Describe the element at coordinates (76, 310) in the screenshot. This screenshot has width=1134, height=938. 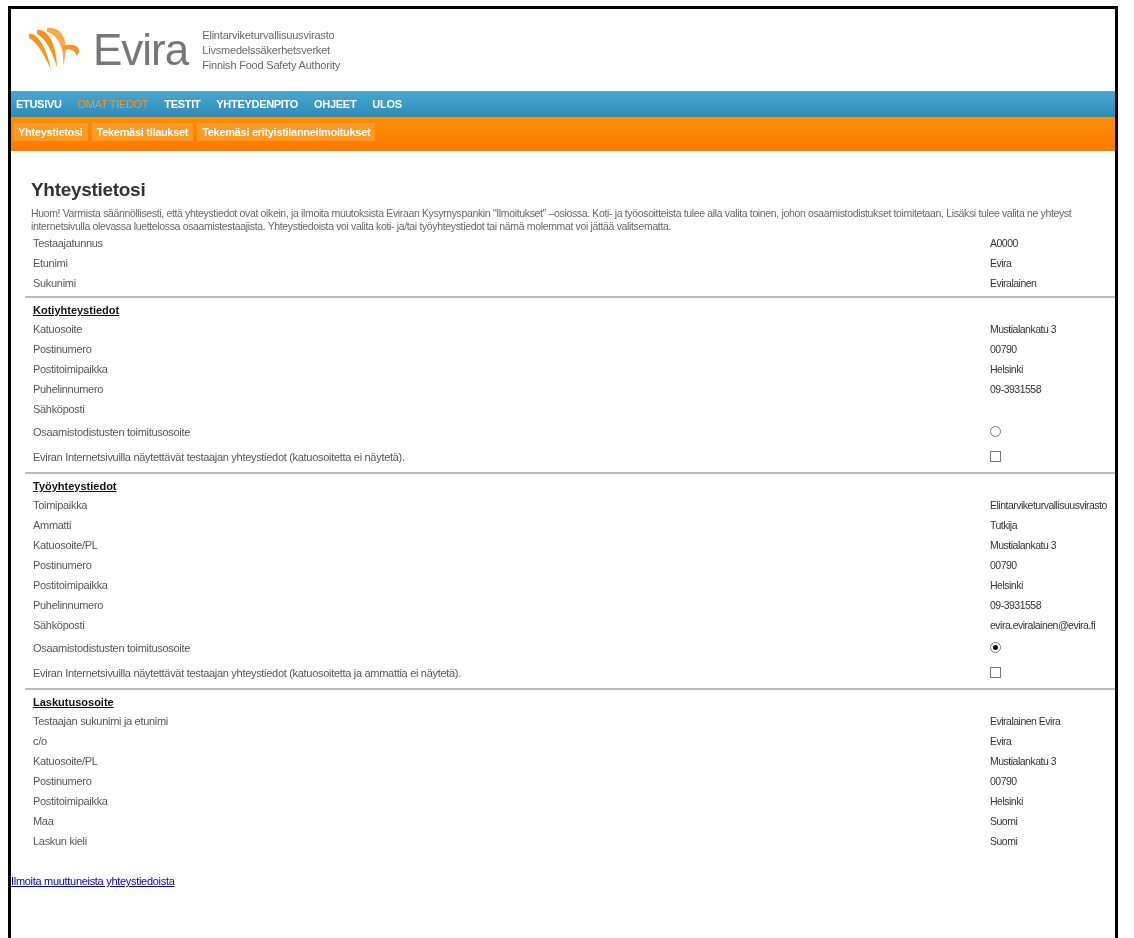
I see `section-heading: Kotiyhteystiedot` at that location.